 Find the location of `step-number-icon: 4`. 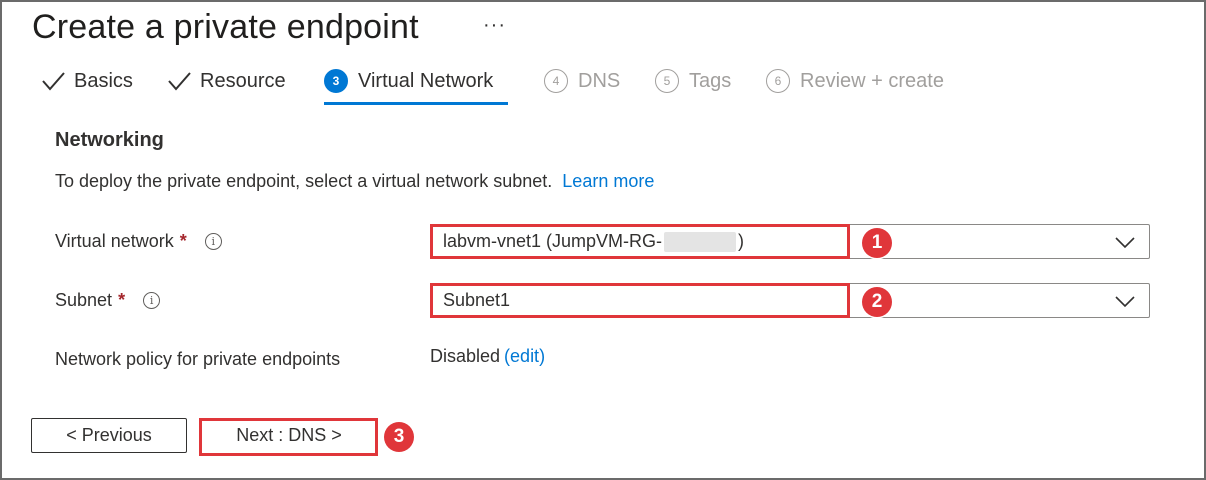

step-number-icon: 4 is located at coordinates (556, 81).